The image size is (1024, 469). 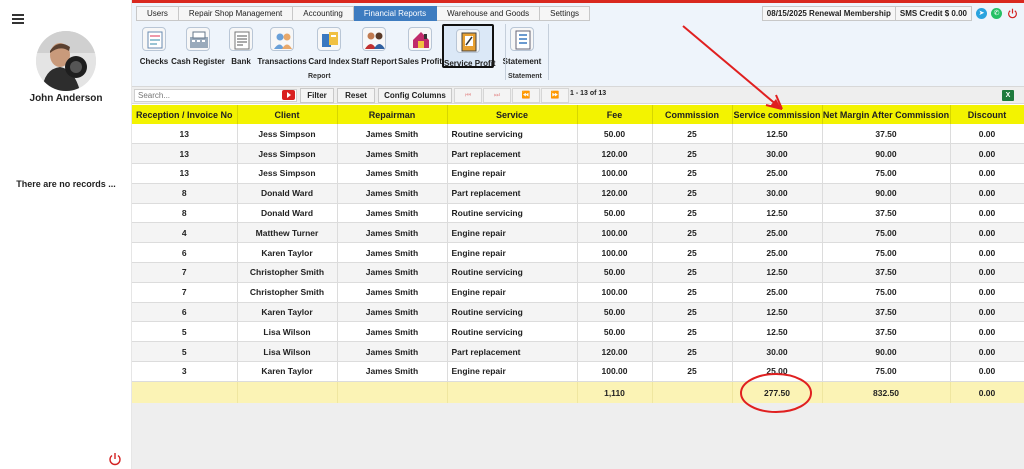 I want to click on logout-power-icon, so click(x=115, y=459).